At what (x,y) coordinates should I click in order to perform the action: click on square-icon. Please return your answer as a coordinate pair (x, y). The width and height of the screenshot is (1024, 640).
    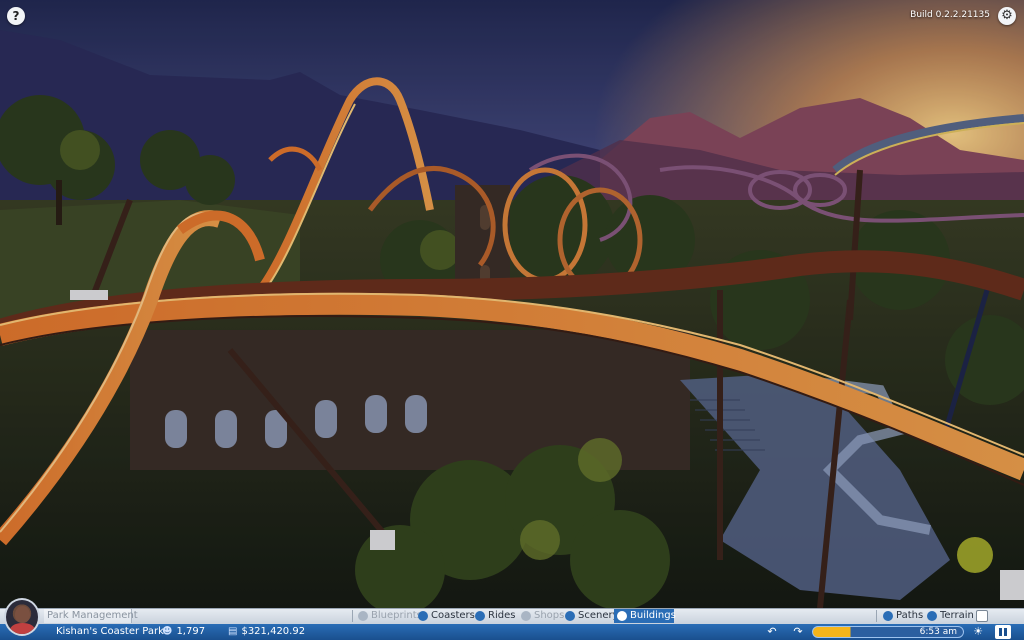
    Looking at the image, I should click on (982, 616).